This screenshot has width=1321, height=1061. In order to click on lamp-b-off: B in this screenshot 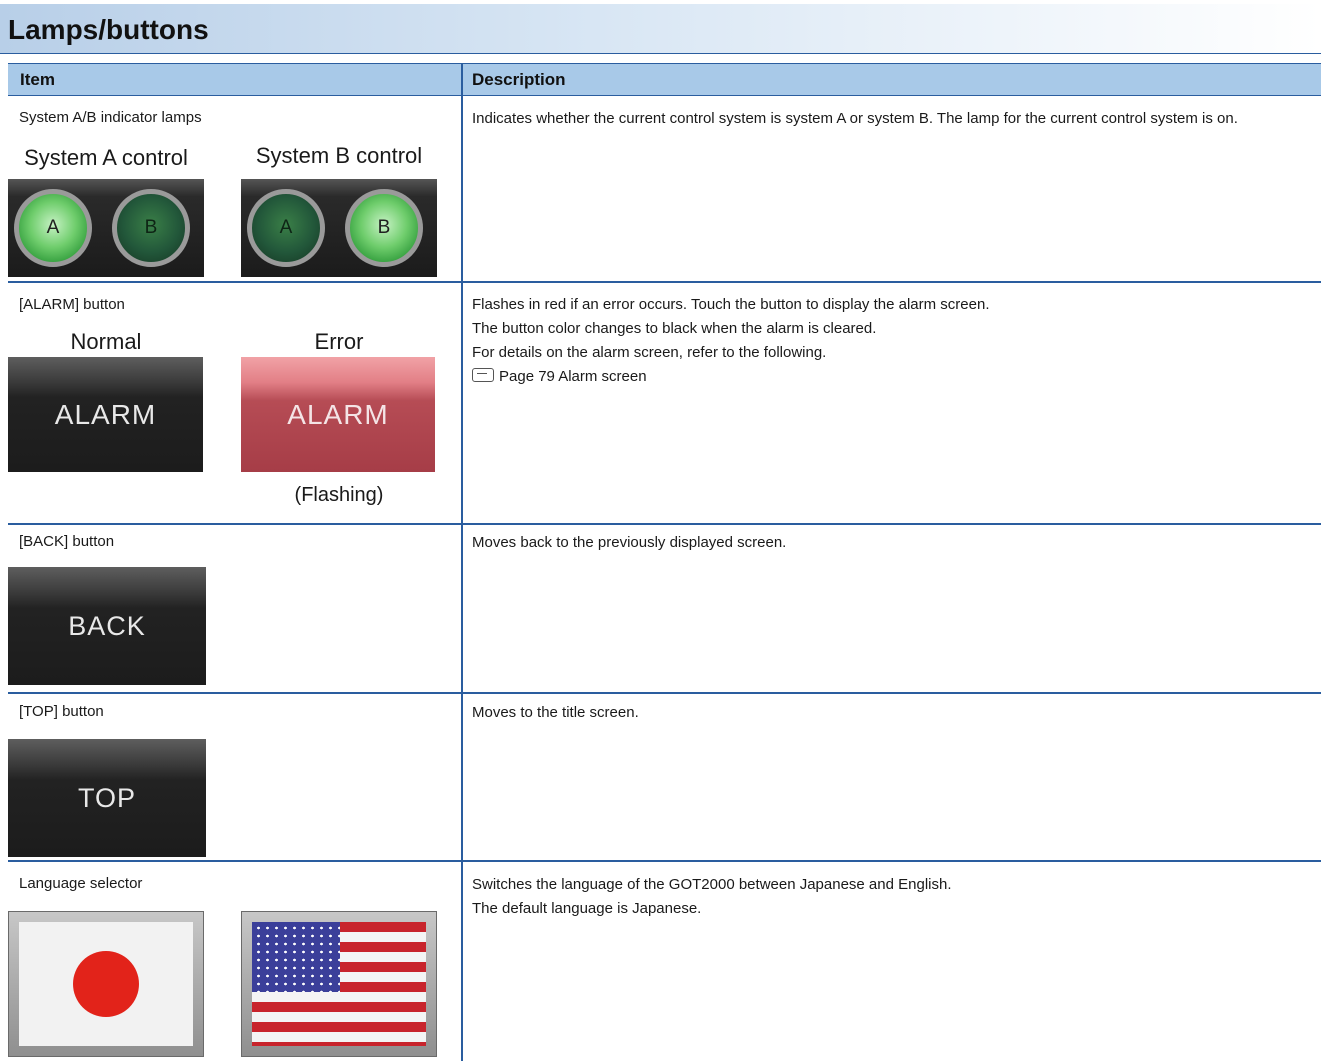, I will do `click(151, 228)`.